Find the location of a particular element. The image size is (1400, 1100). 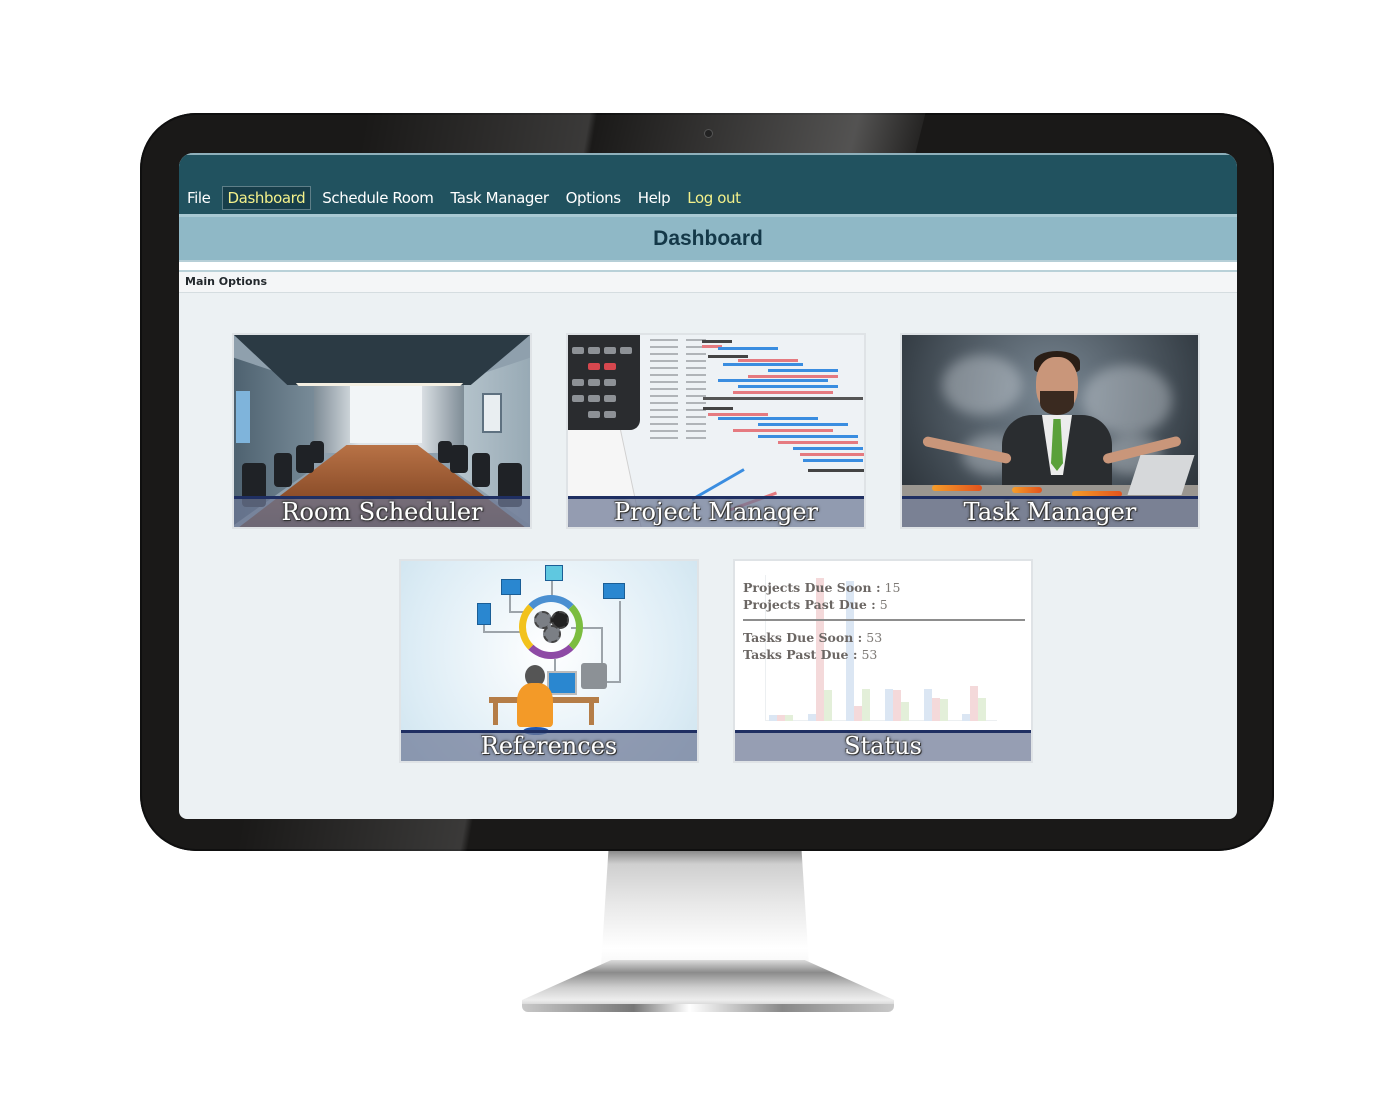

section-header: Main Options is located at coordinates (708, 282).